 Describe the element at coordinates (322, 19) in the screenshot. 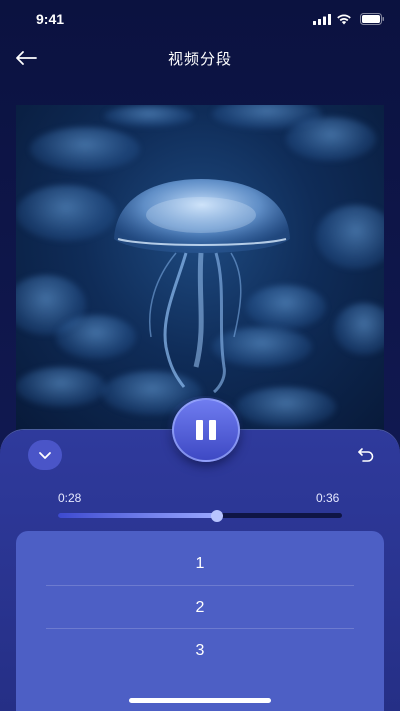

I see `signal-icon` at that location.